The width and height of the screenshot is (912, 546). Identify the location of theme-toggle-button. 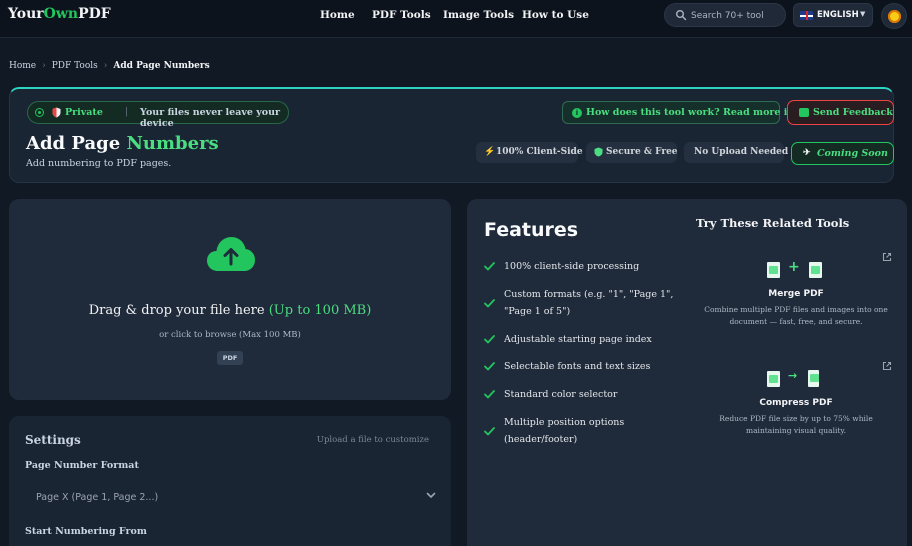
(894, 16).